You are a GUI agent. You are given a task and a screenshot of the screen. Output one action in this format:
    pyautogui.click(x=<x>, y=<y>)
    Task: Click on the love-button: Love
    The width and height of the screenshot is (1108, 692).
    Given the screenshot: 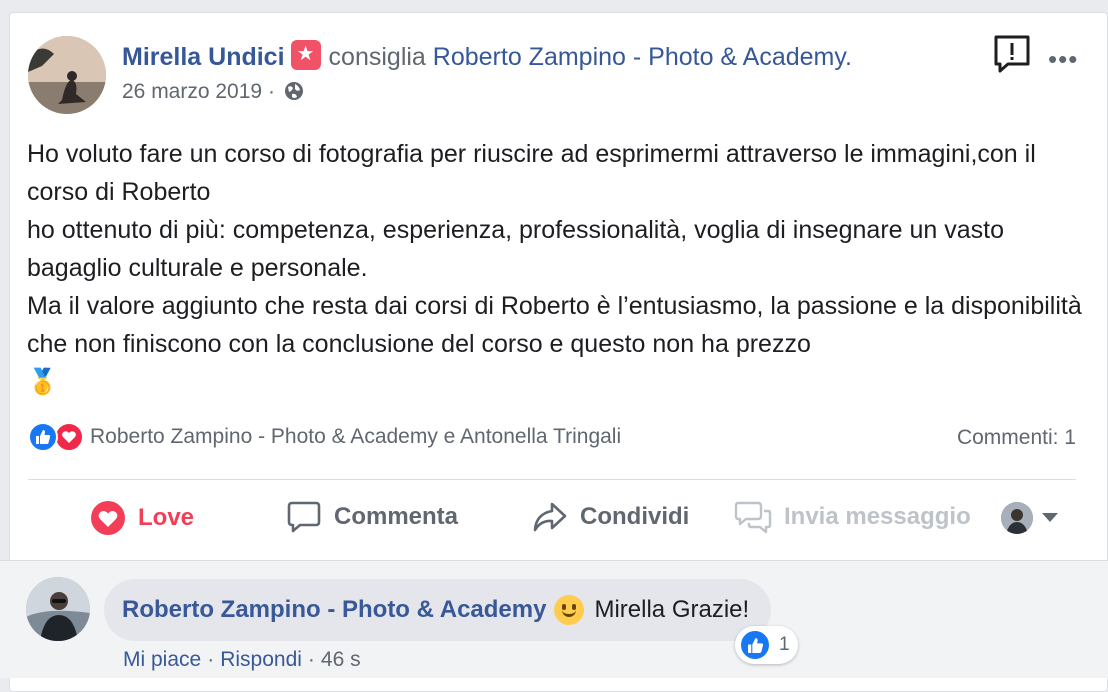 What is the action you would take?
    pyautogui.click(x=142, y=518)
    